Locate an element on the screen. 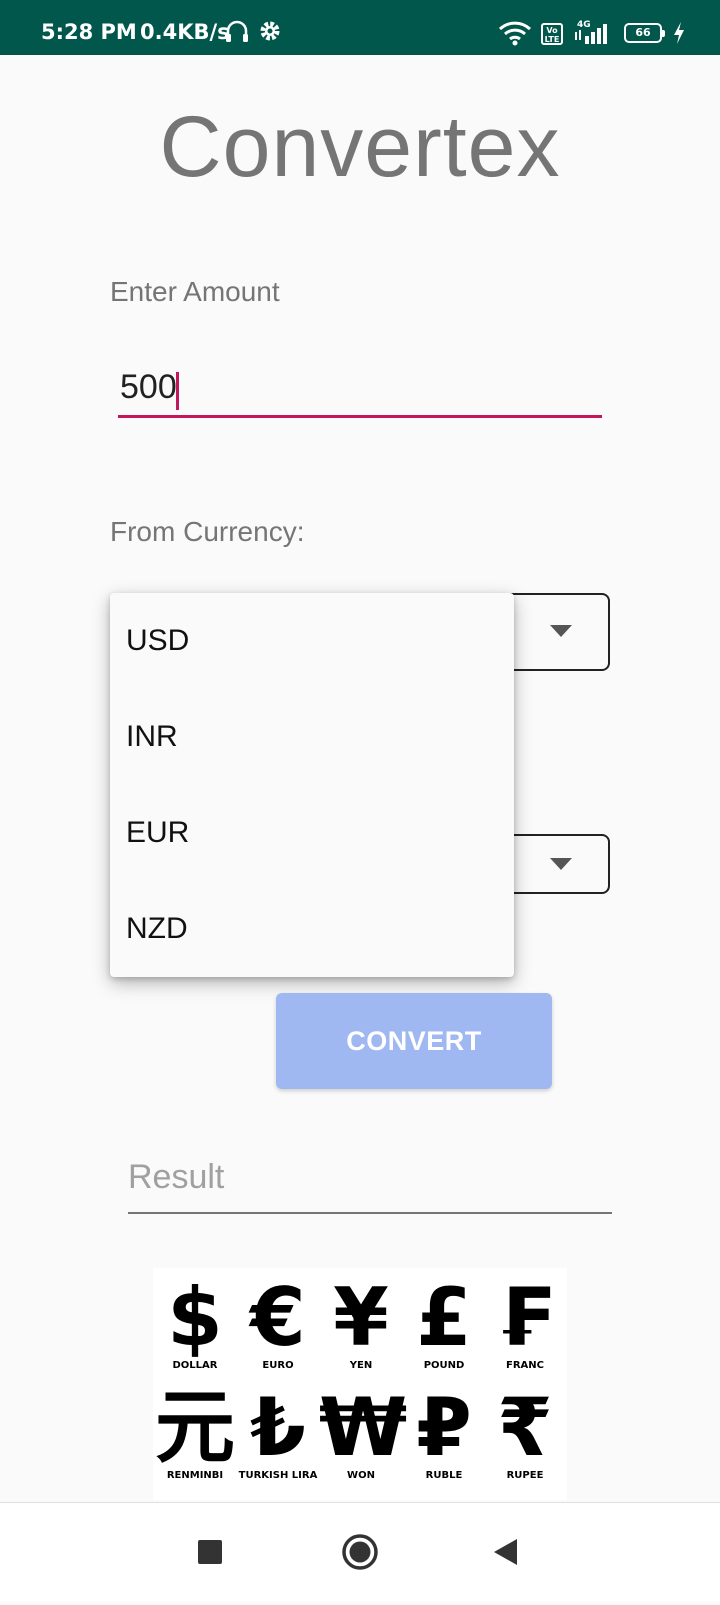 This screenshot has height=1605, width=720. gear-icon is located at coordinates (270, 33).